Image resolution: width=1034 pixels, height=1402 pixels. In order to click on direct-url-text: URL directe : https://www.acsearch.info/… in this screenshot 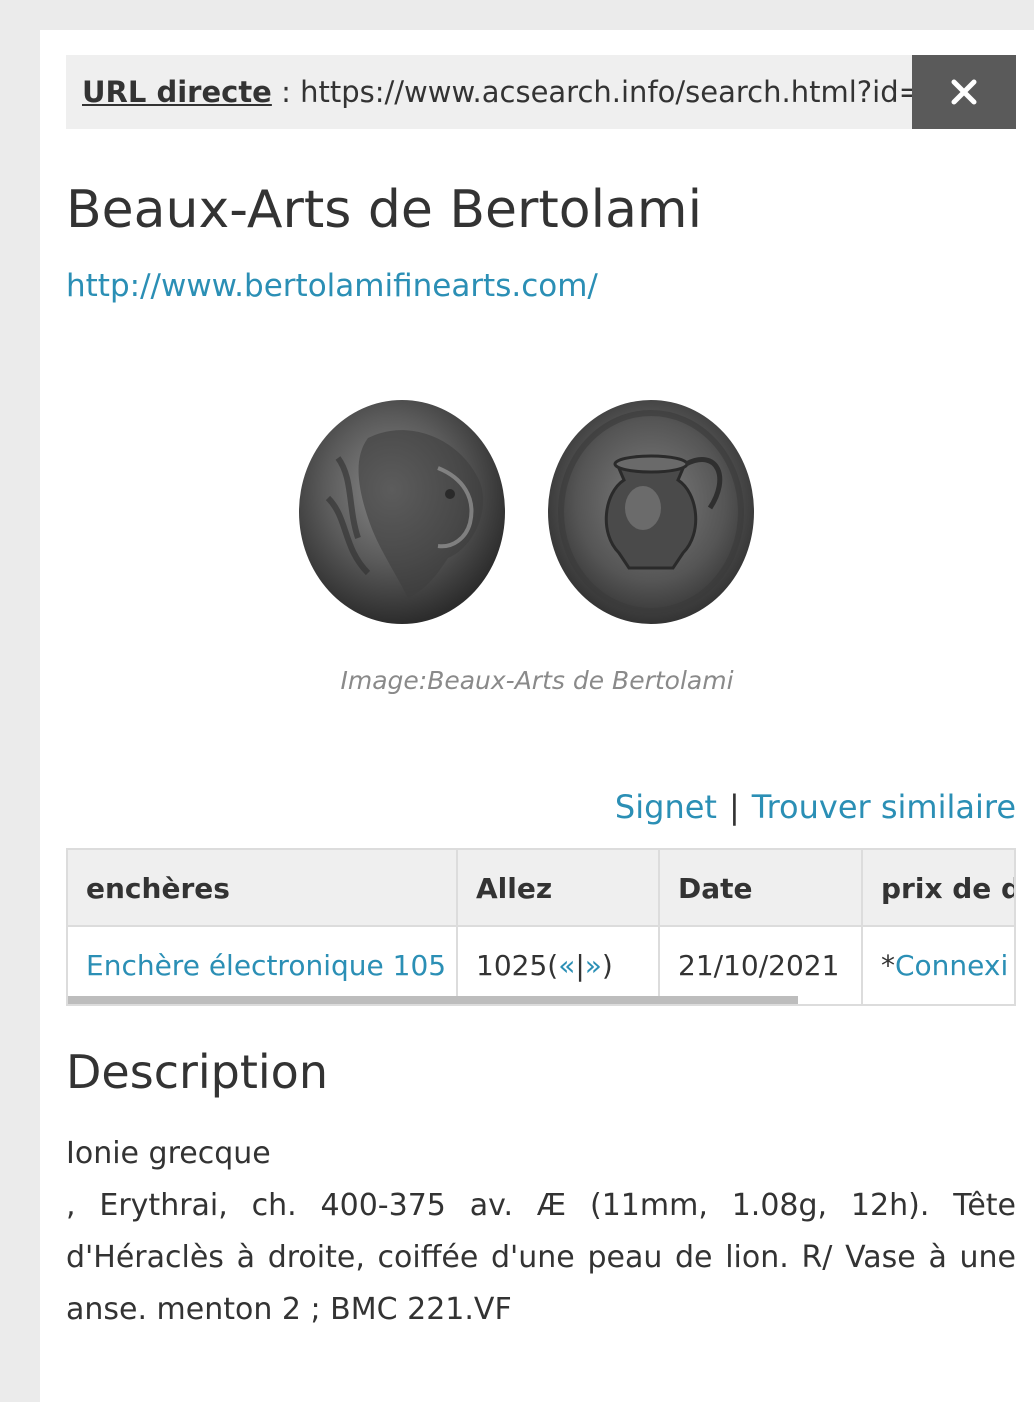, I will do `click(502, 92)`.